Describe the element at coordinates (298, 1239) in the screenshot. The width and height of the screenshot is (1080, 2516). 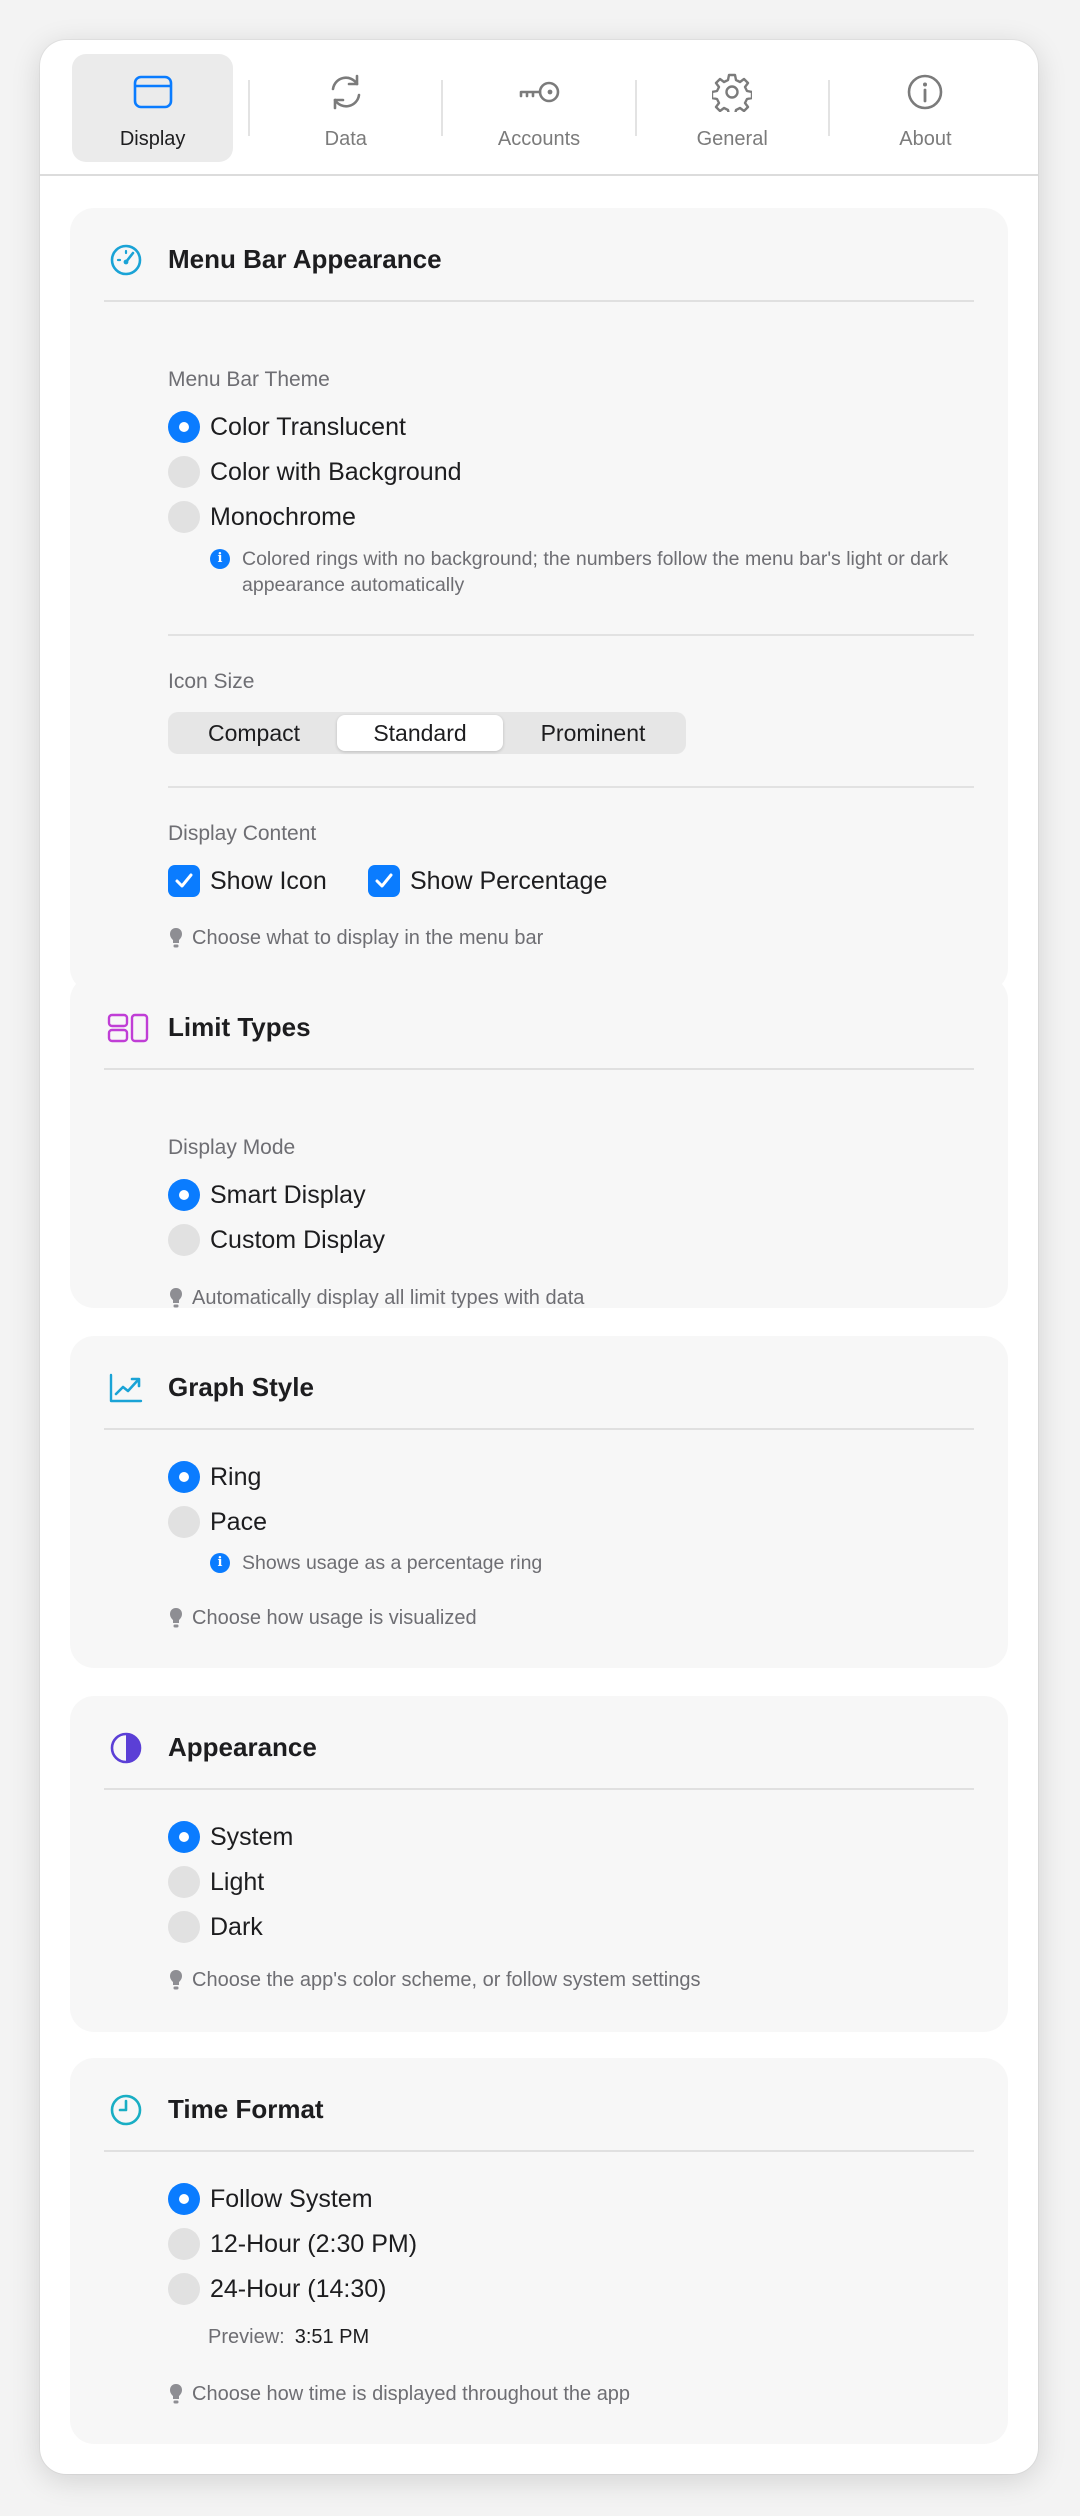
I see `radio-label: Custom Display` at that location.